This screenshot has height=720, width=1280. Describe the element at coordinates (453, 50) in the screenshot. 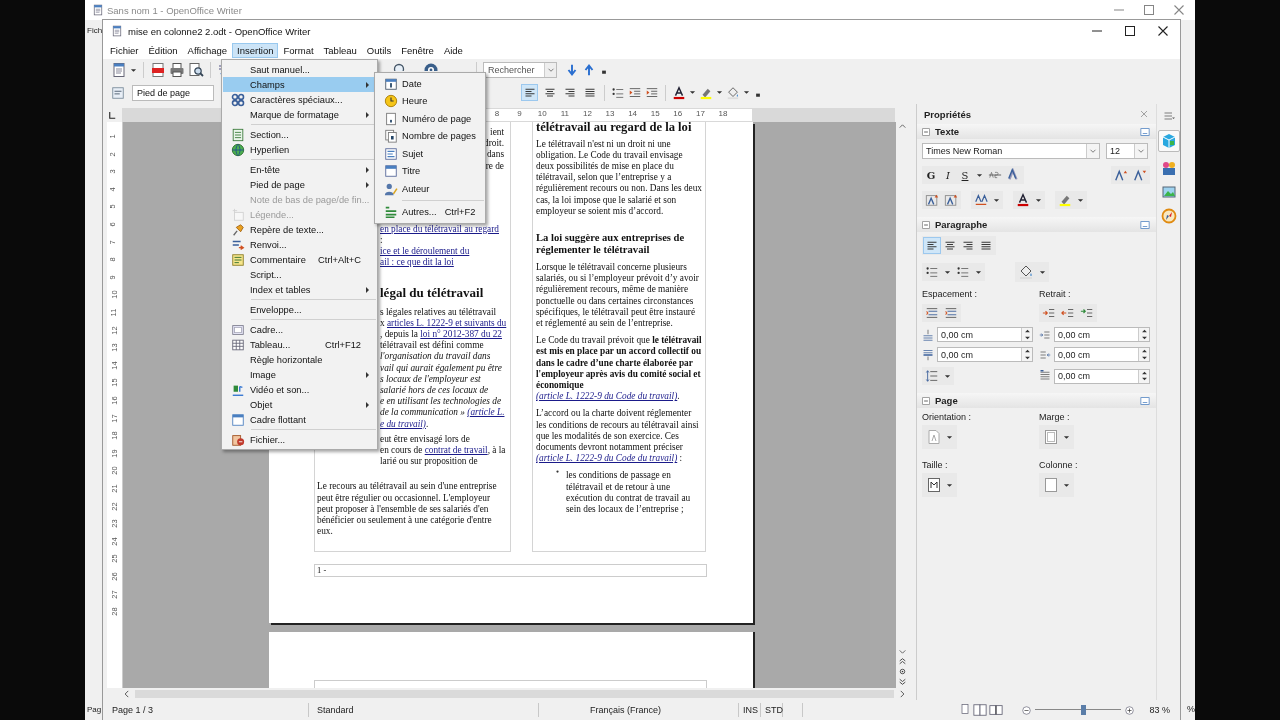

I see `menu-item: Aide` at that location.